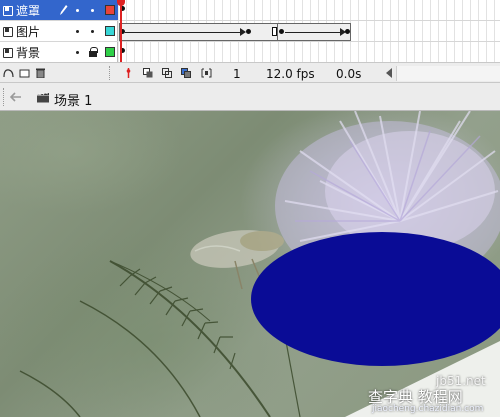  I want to click on lock-icon, so click(93, 52).